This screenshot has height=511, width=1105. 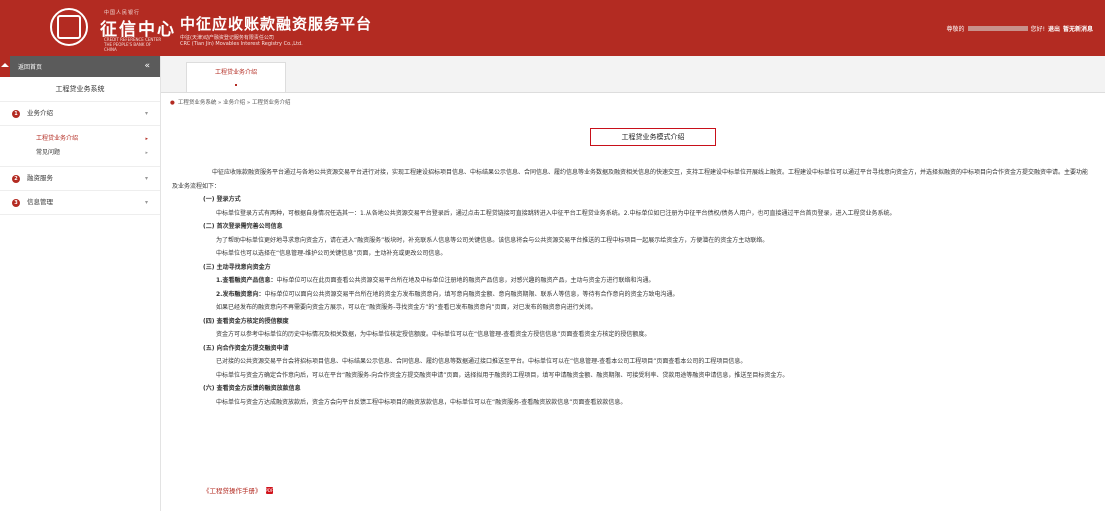 What do you see at coordinates (236, 77) in the screenshot?
I see `tab-project-loan-intro: 工程贷业务介绍` at bounding box center [236, 77].